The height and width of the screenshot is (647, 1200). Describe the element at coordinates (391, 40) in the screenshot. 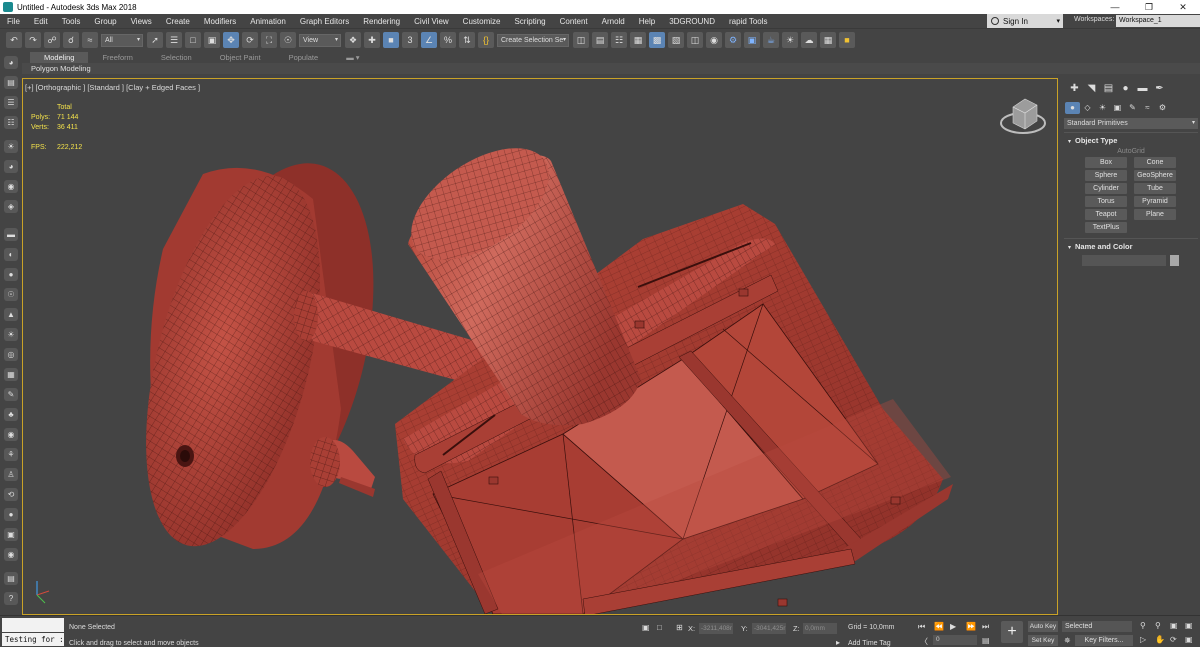

I see `keyboard-shortcut-override-icon: ■` at that location.